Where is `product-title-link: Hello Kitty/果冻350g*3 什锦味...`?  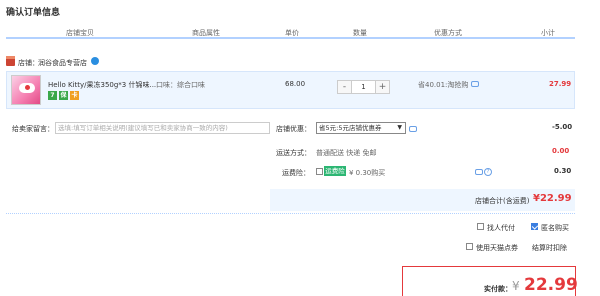
product-title-link: Hello Kitty/果冻350g*3 什锦味... is located at coordinates (102, 85).